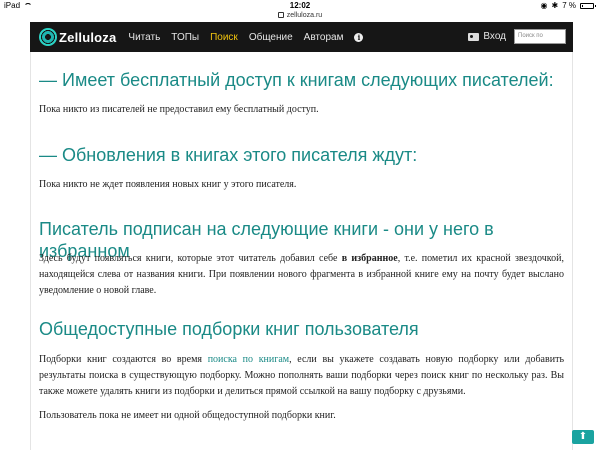  I want to click on status-time: 12:02, so click(300, 5).